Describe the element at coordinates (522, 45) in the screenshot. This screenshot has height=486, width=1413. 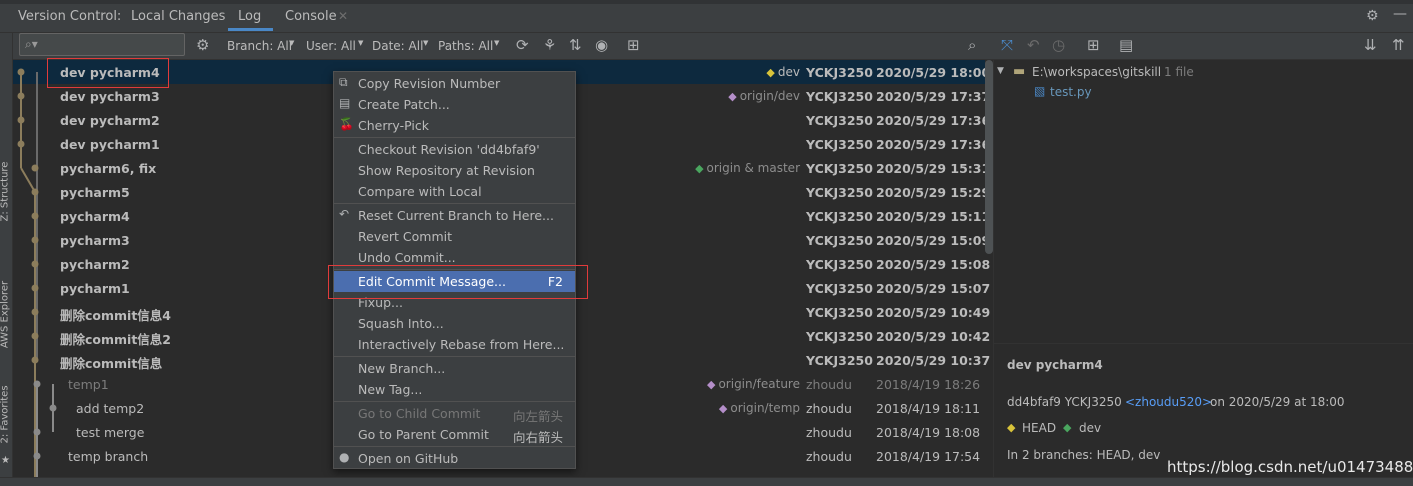
I see `refresh-icon: ⟳` at that location.